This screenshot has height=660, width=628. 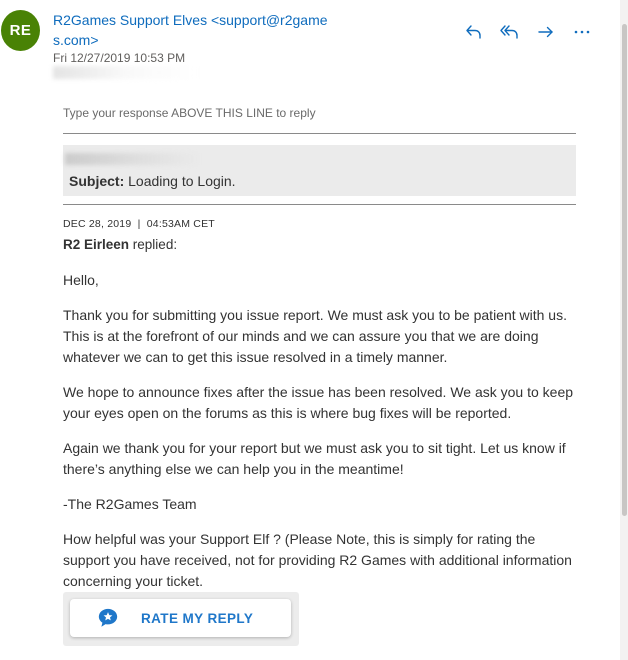 What do you see at coordinates (624, 270) in the screenshot?
I see `scrollbar-thumb` at bounding box center [624, 270].